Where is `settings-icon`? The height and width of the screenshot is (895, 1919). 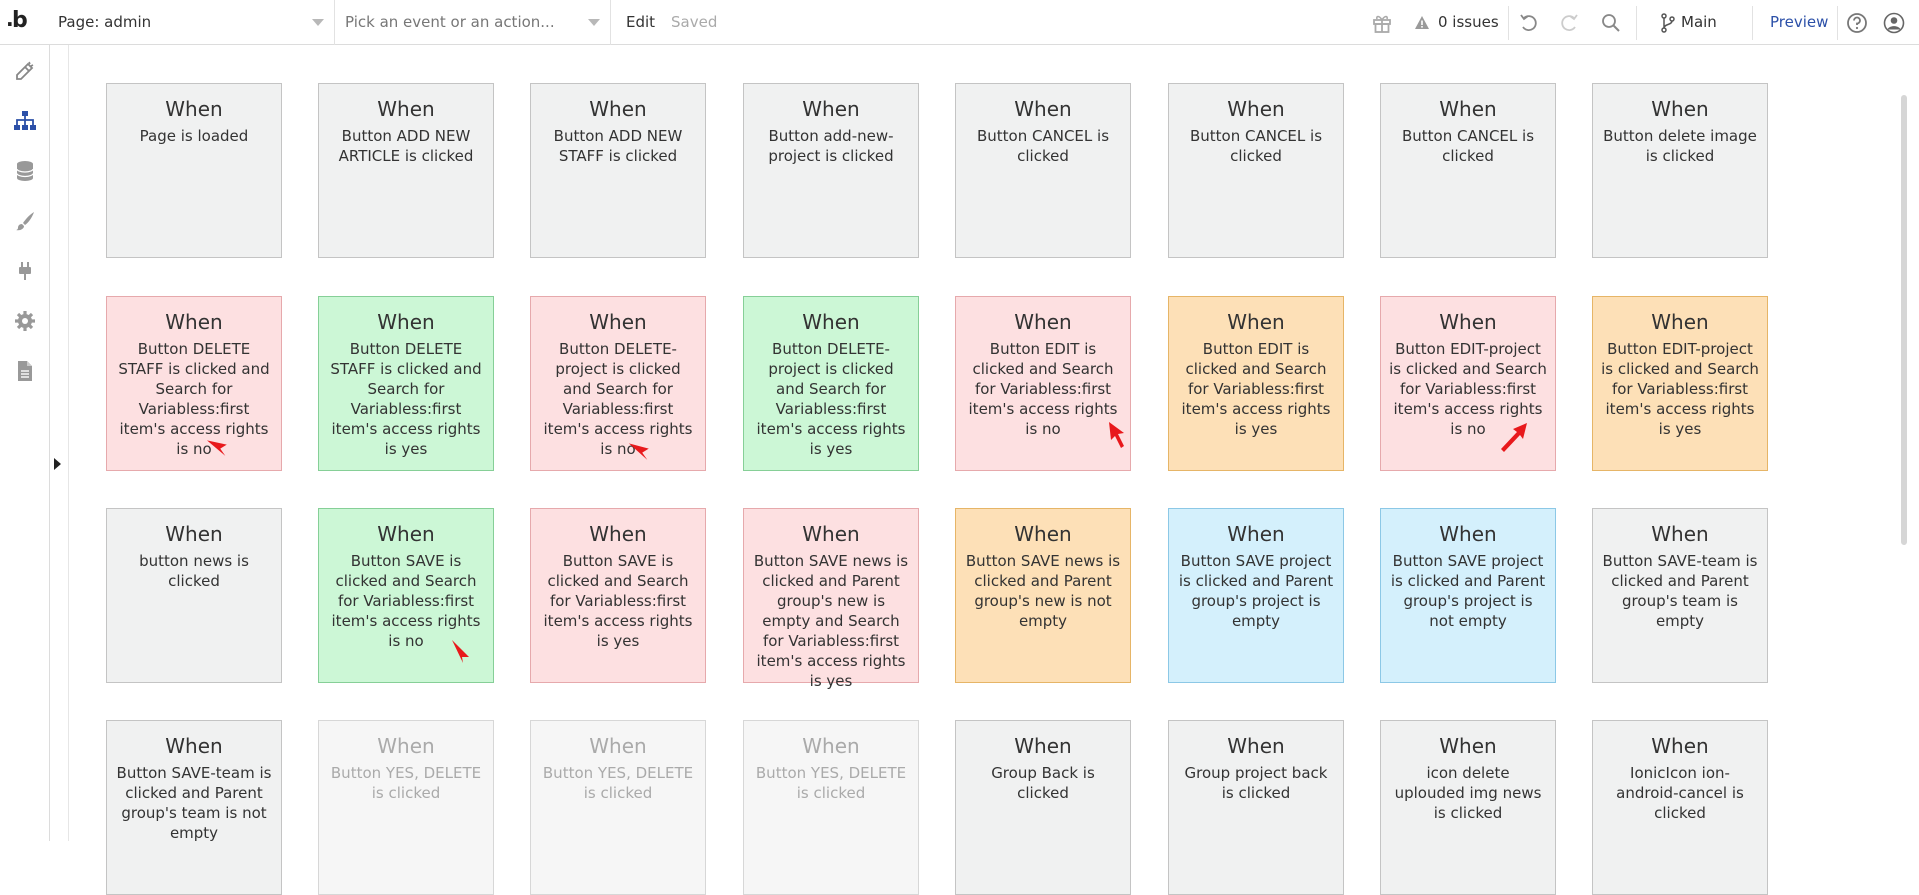
settings-icon is located at coordinates (25, 321).